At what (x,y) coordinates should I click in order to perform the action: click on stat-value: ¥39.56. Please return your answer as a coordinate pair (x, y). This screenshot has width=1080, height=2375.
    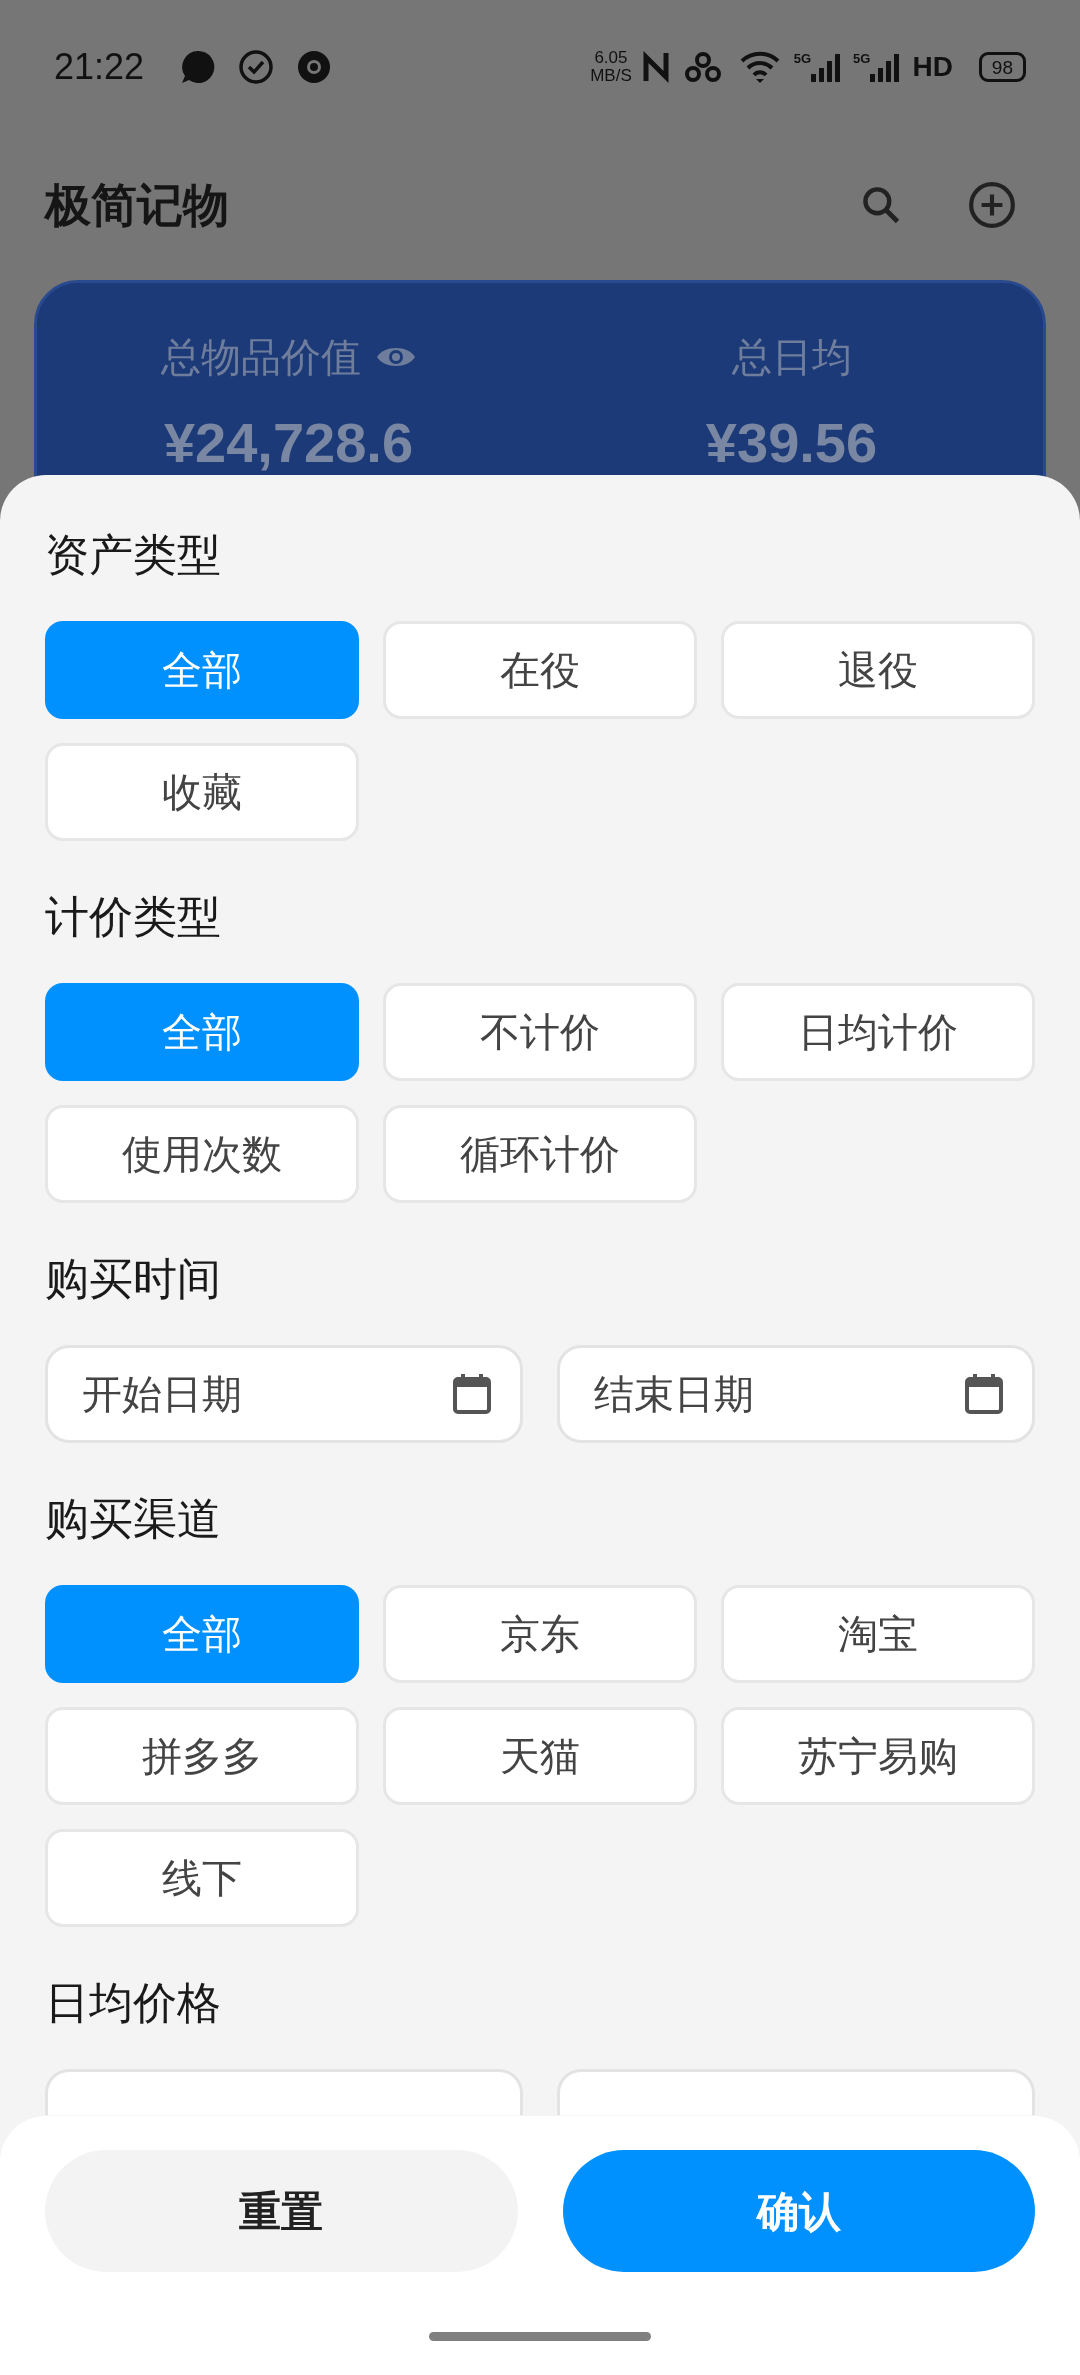
    Looking at the image, I should click on (791, 443).